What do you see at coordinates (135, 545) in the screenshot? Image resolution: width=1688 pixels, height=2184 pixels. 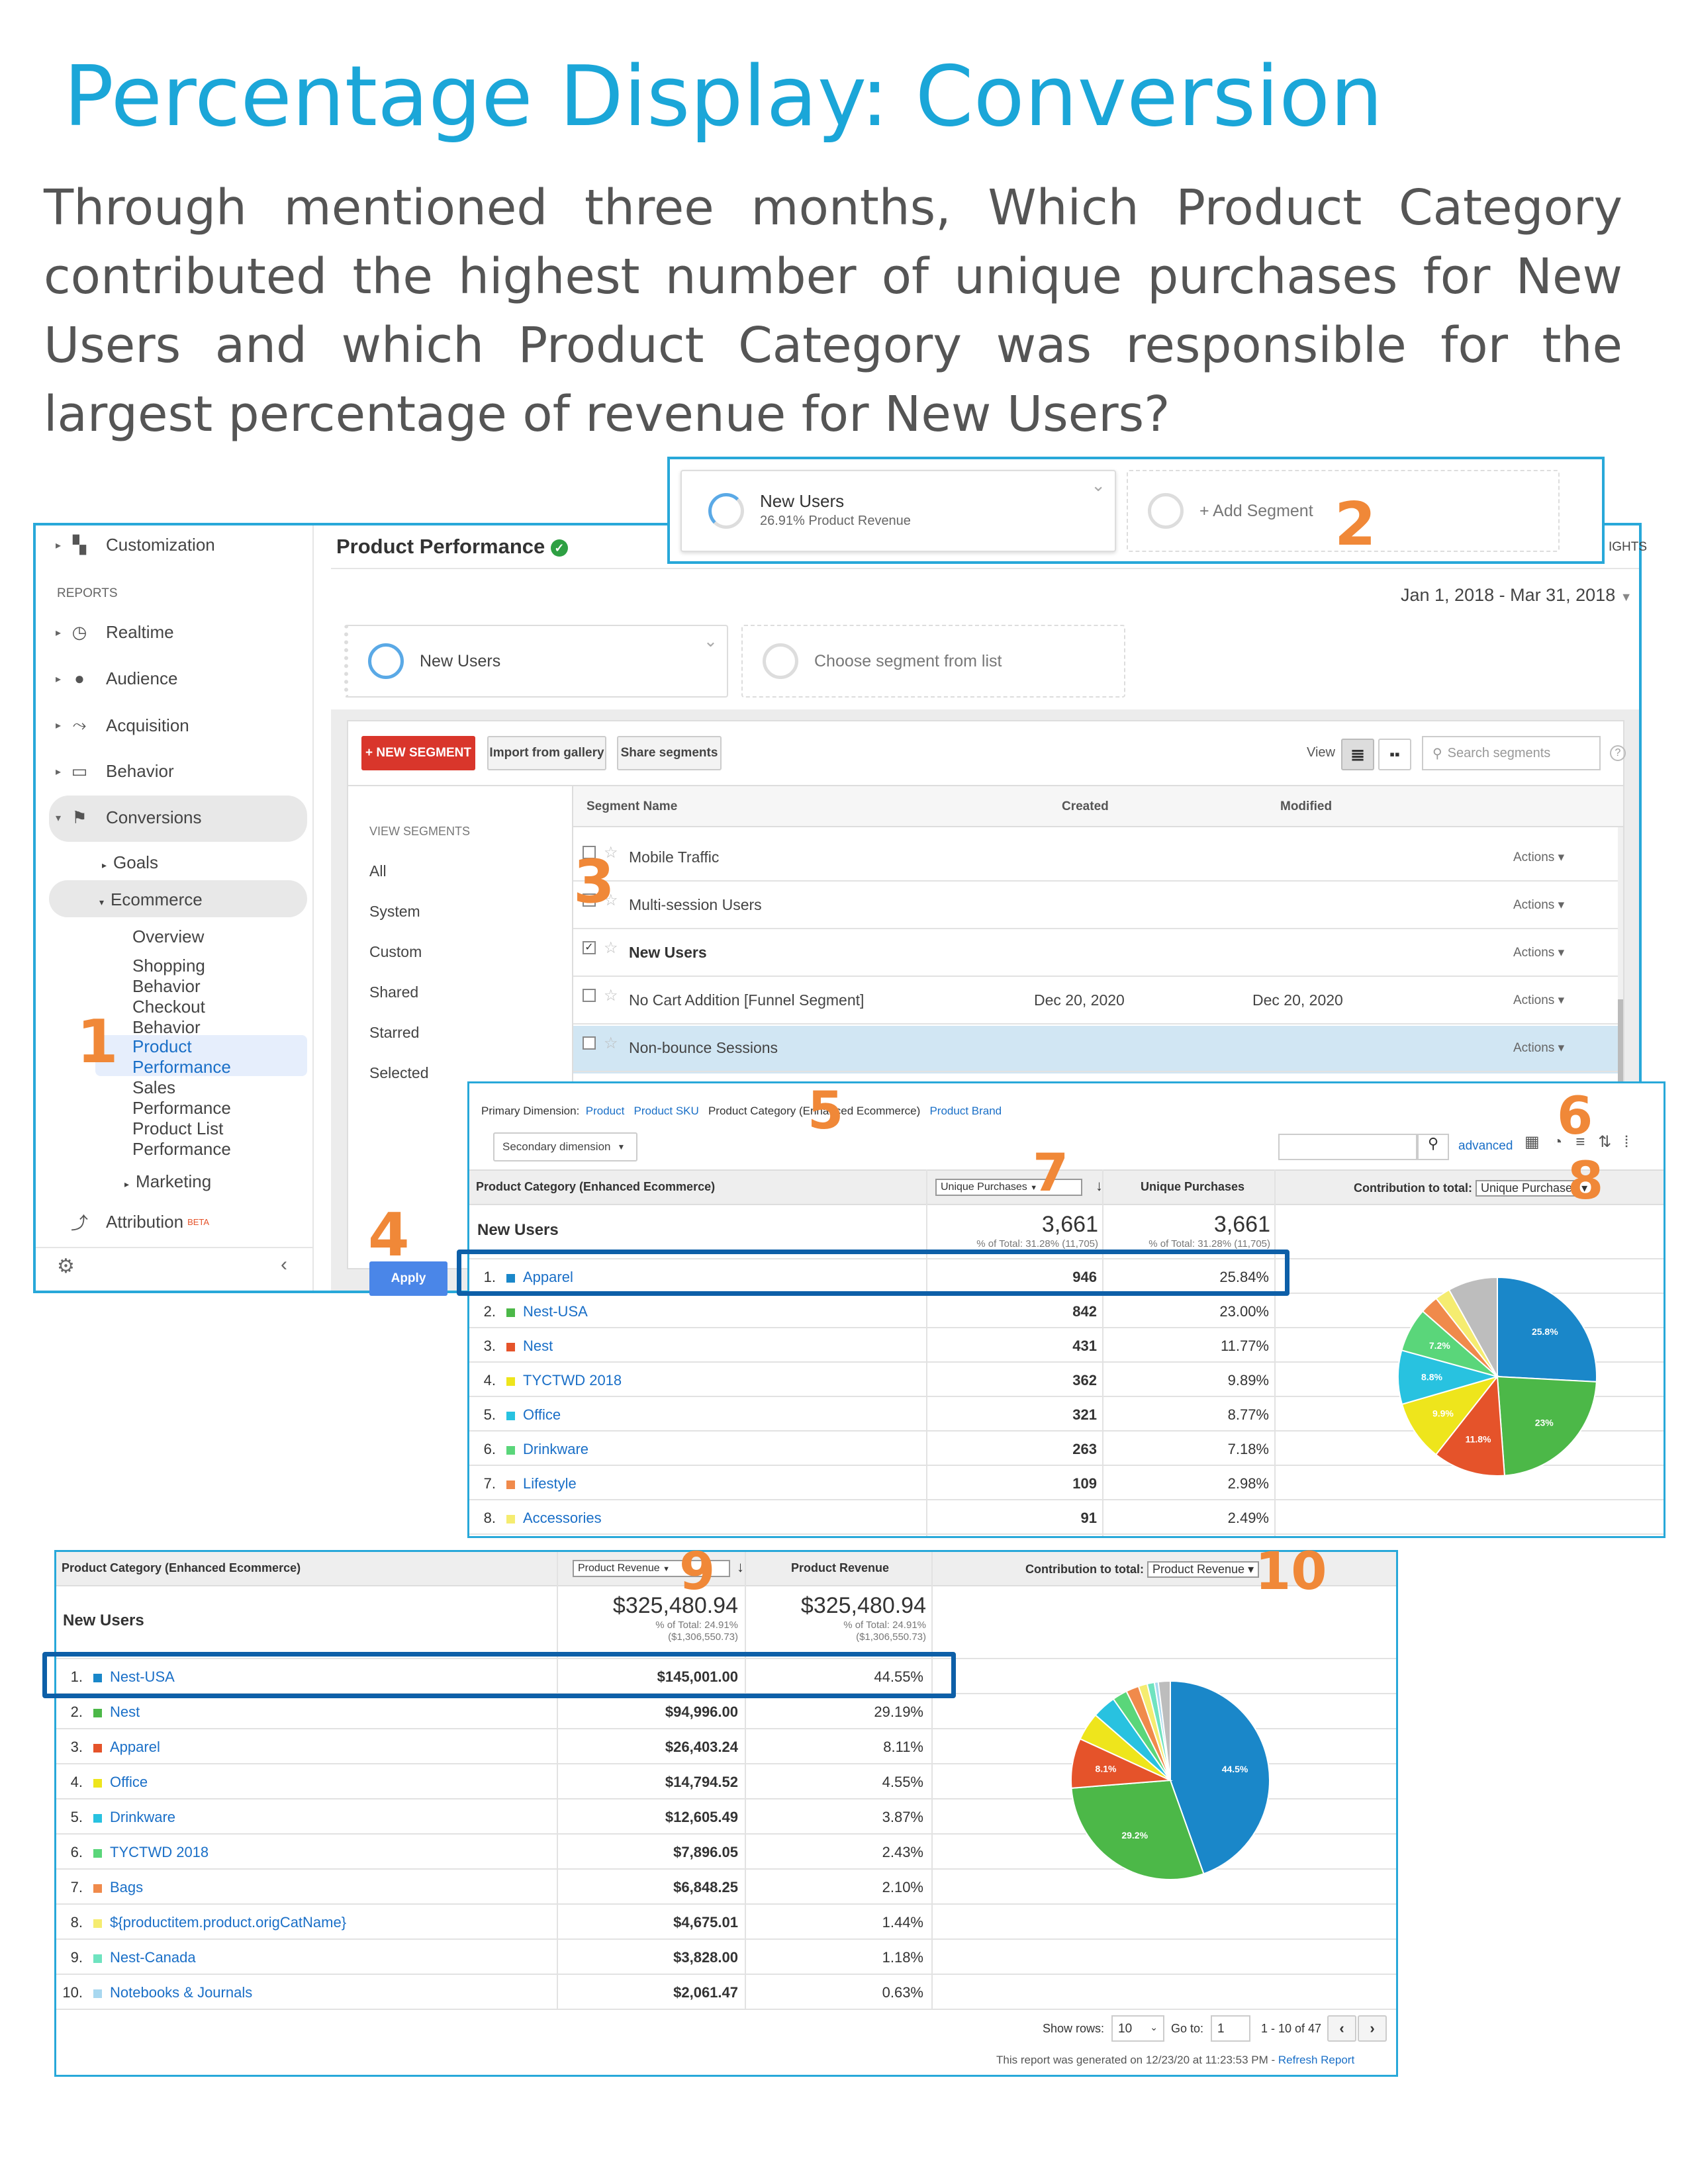 I see `sidebar-item-customization: ▸ ▚ Customization` at bounding box center [135, 545].